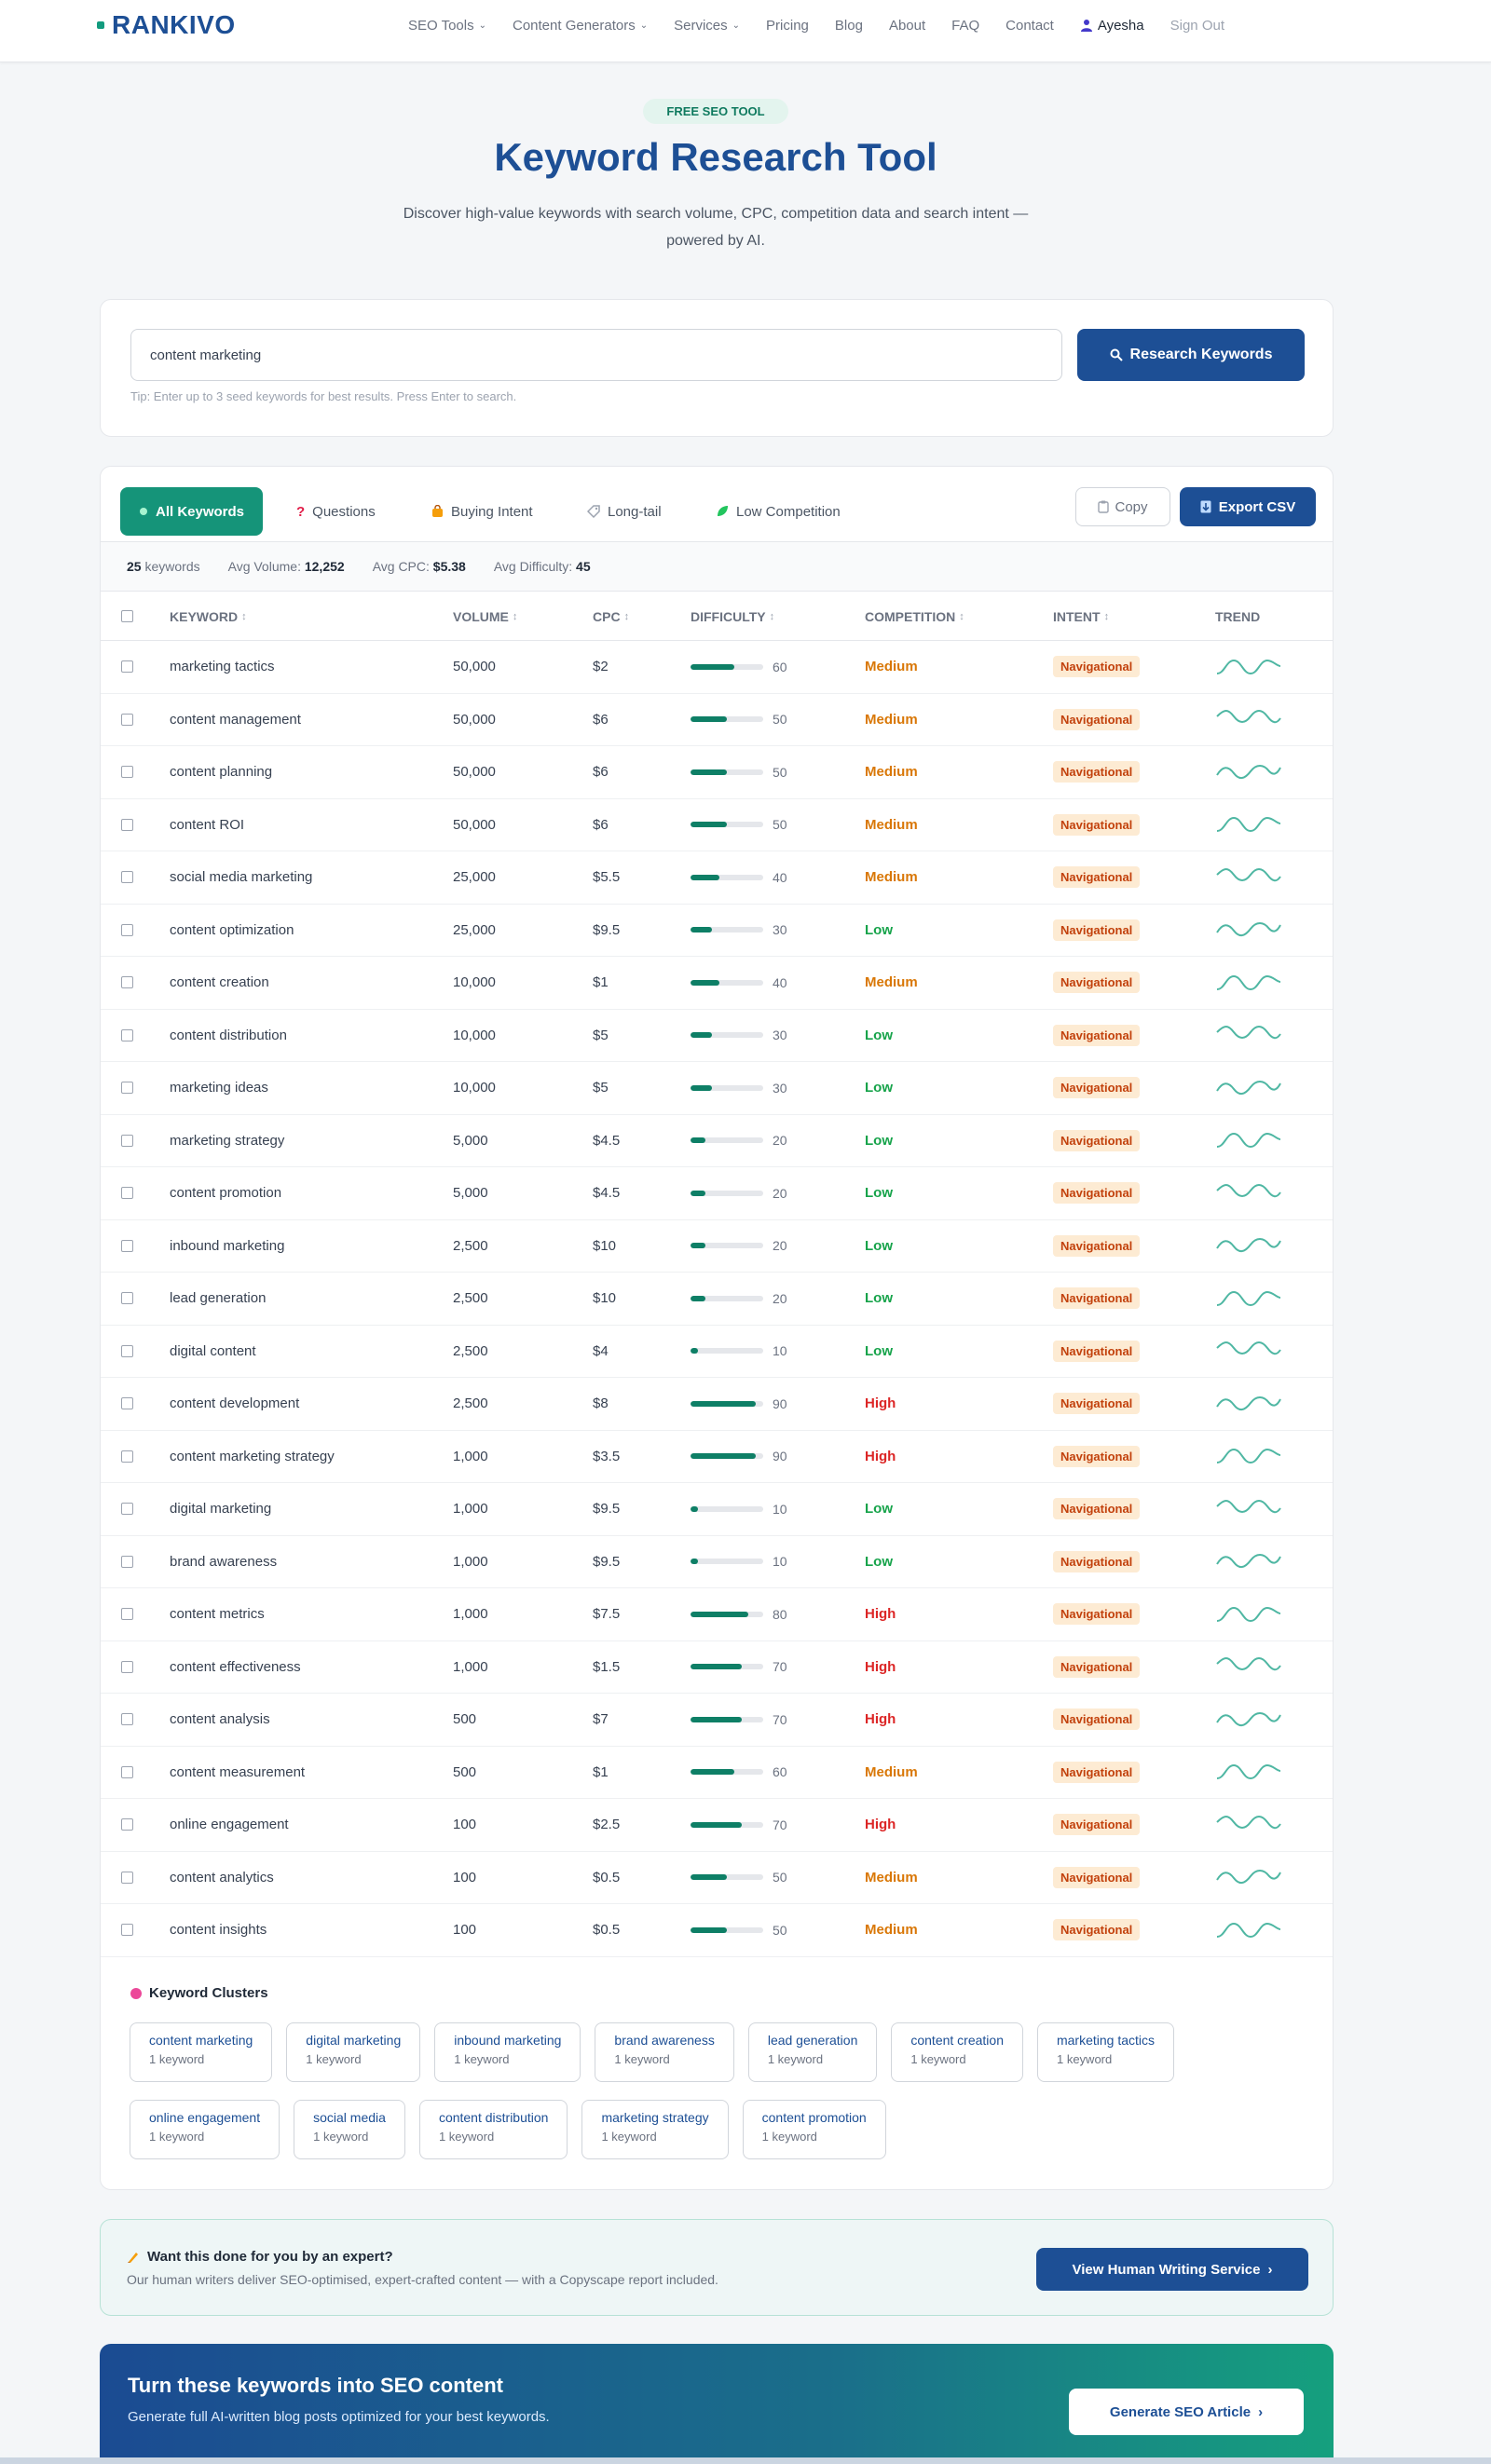 This screenshot has width=1491, height=2464. What do you see at coordinates (717, 825) in the screenshot?
I see `table-row: content ROI 50,000 $6 50 Medium Navigational` at bounding box center [717, 825].